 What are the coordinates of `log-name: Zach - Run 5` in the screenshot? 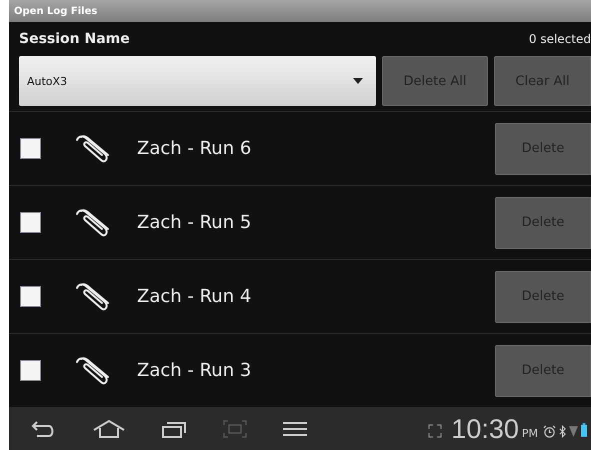 It's located at (194, 222).